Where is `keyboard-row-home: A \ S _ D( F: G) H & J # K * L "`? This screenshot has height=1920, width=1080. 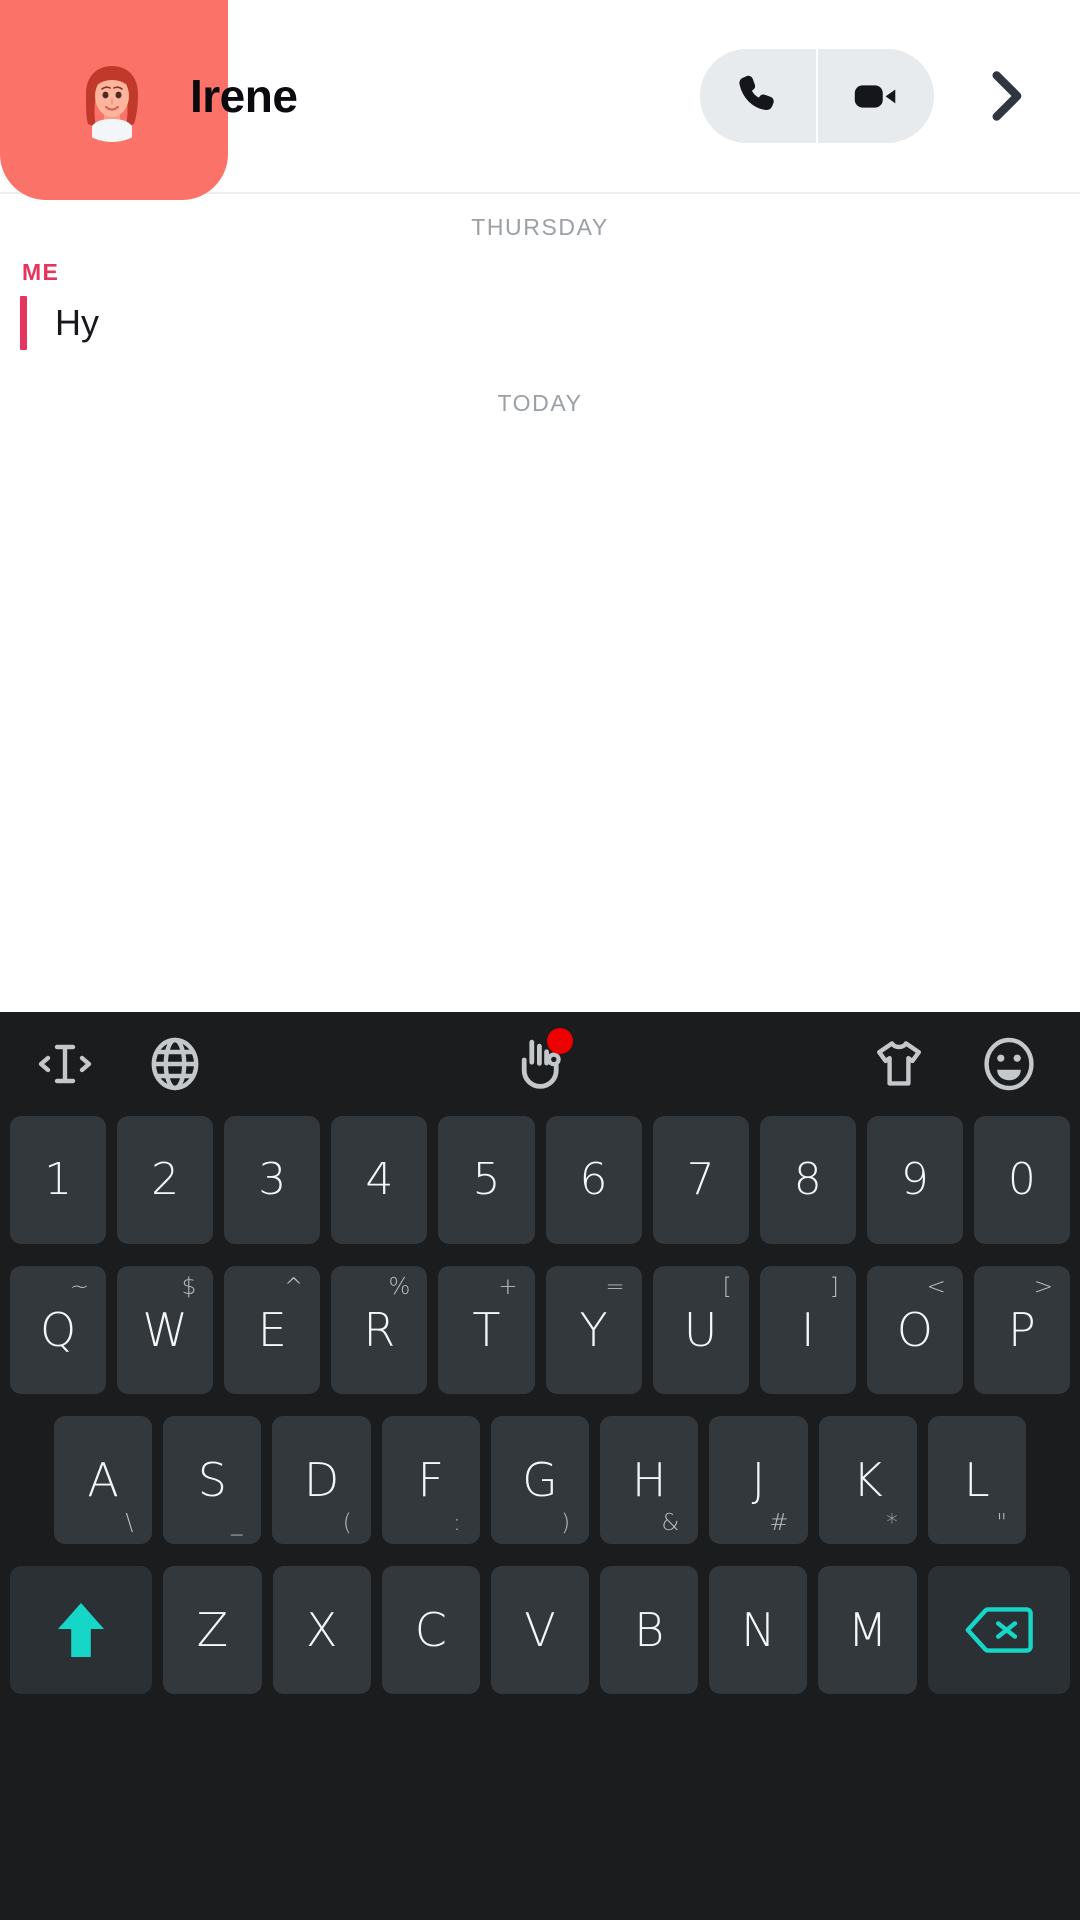 keyboard-row-home: A \ S _ D( F: G) H & J # K * L " is located at coordinates (540, 1491).